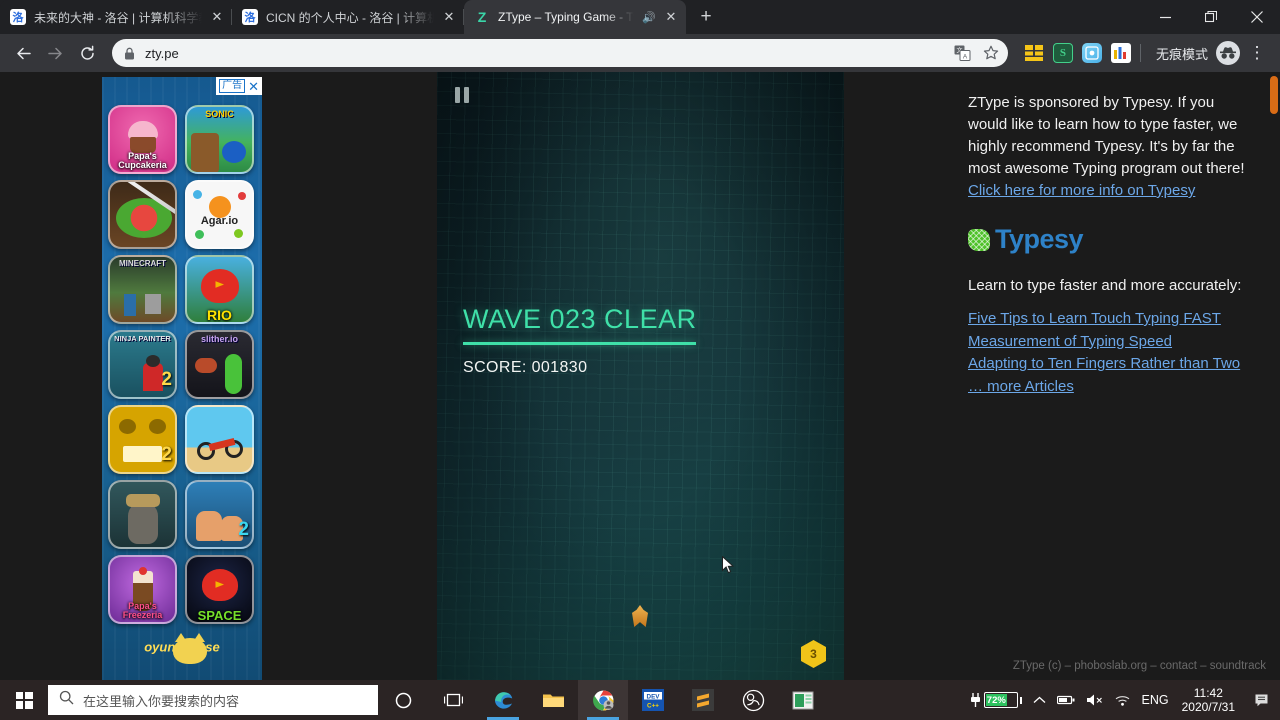  I want to click on ad-badge-label: 广告, so click(232, 86).